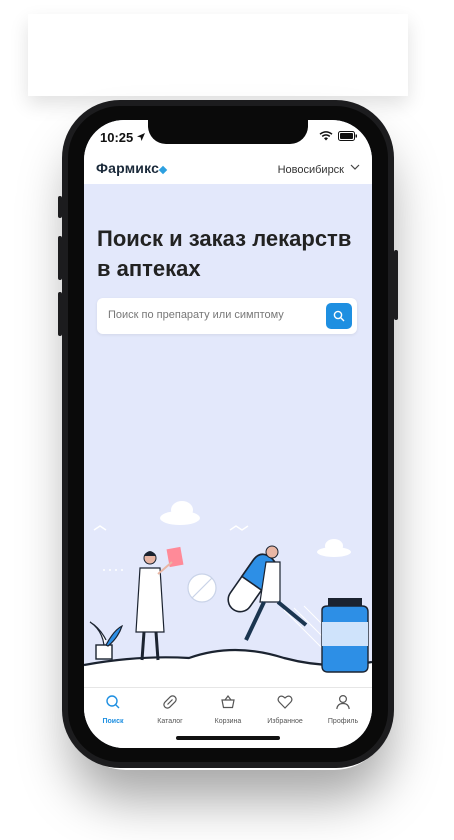  Describe the element at coordinates (60, 258) in the screenshot. I see `volume-up-button` at that location.